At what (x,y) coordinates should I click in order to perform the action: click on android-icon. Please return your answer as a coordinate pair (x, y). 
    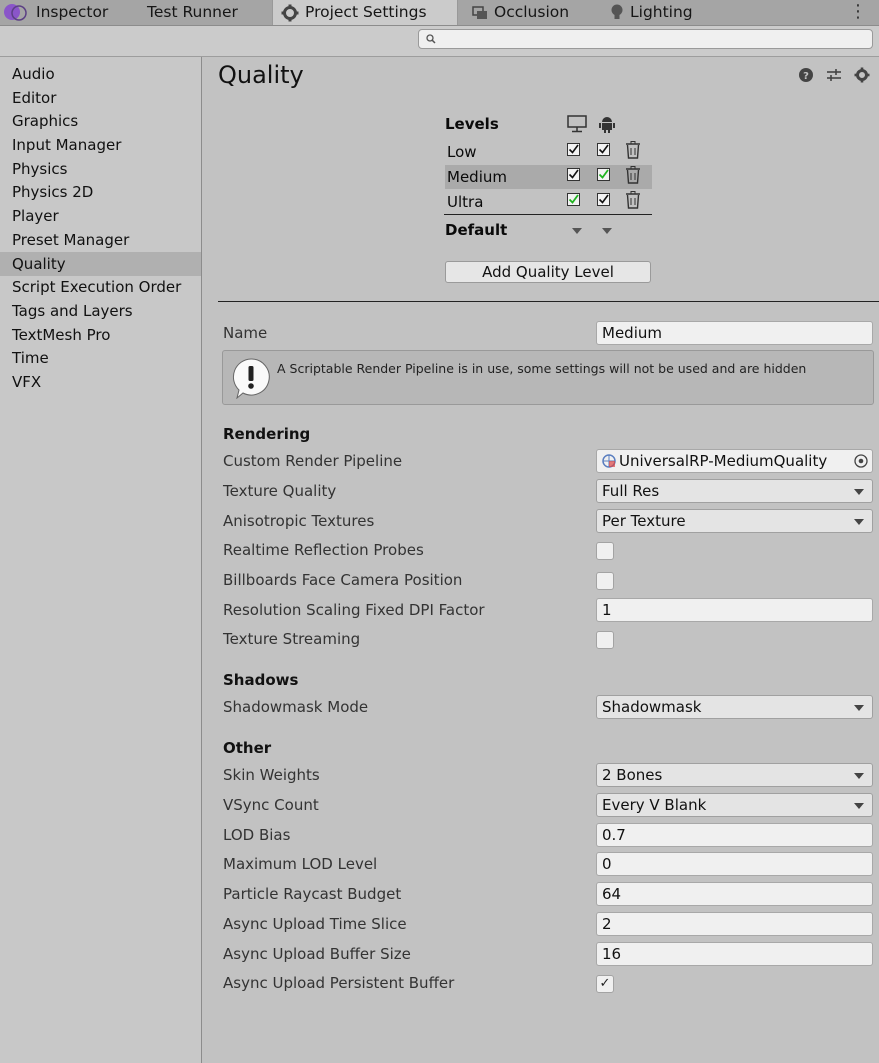
    Looking at the image, I should click on (607, 125).